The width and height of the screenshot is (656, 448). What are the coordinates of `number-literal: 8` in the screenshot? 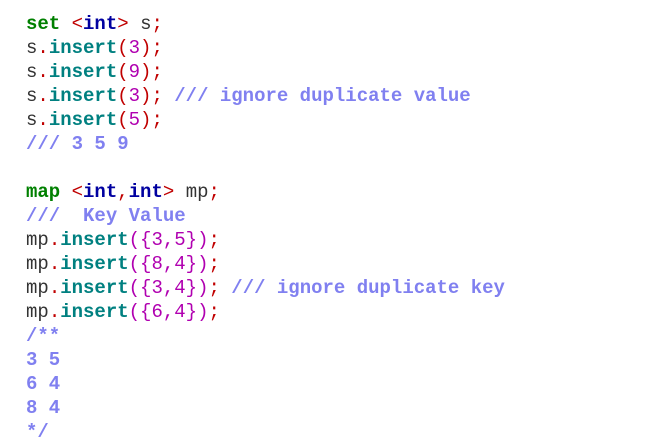 It's located at (157, 264).